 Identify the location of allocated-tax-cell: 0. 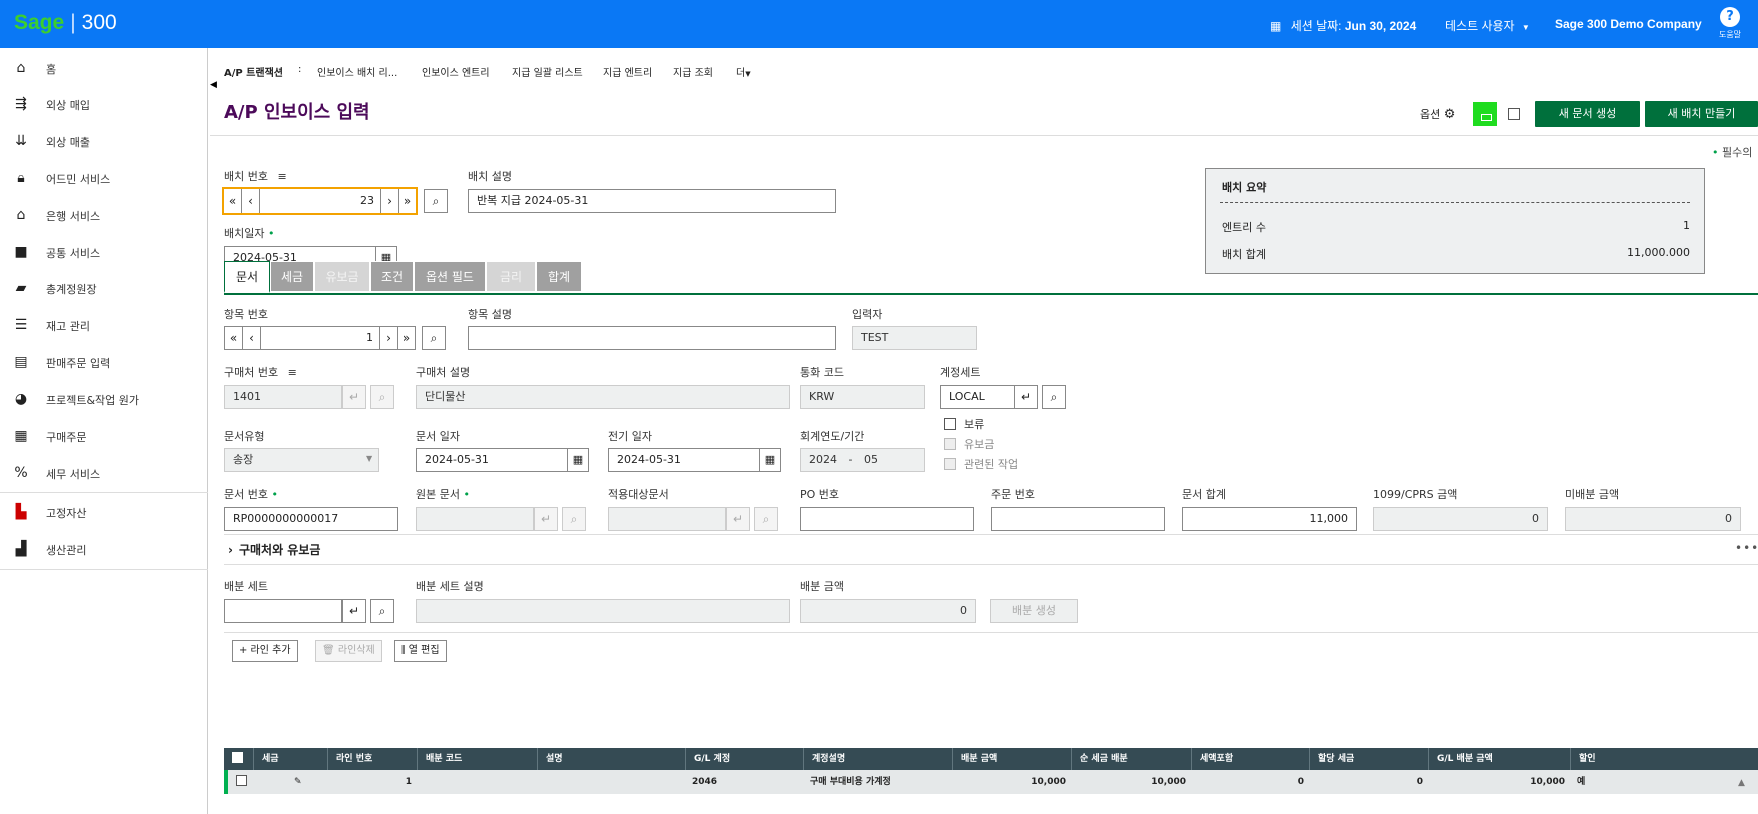
(1419, 782).